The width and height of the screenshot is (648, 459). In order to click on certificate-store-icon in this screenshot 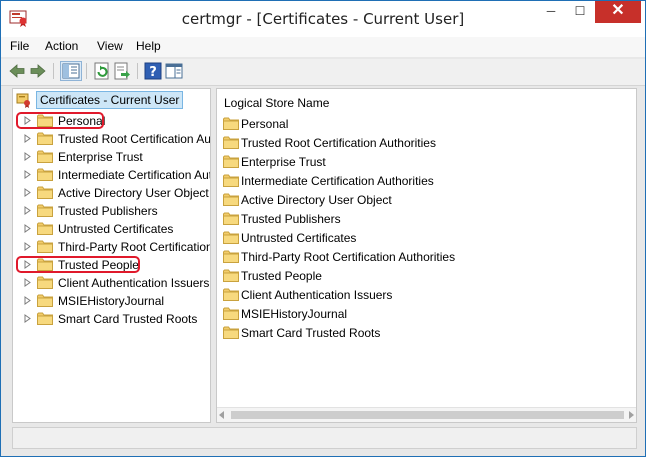, I will do `click(23, 100)`.